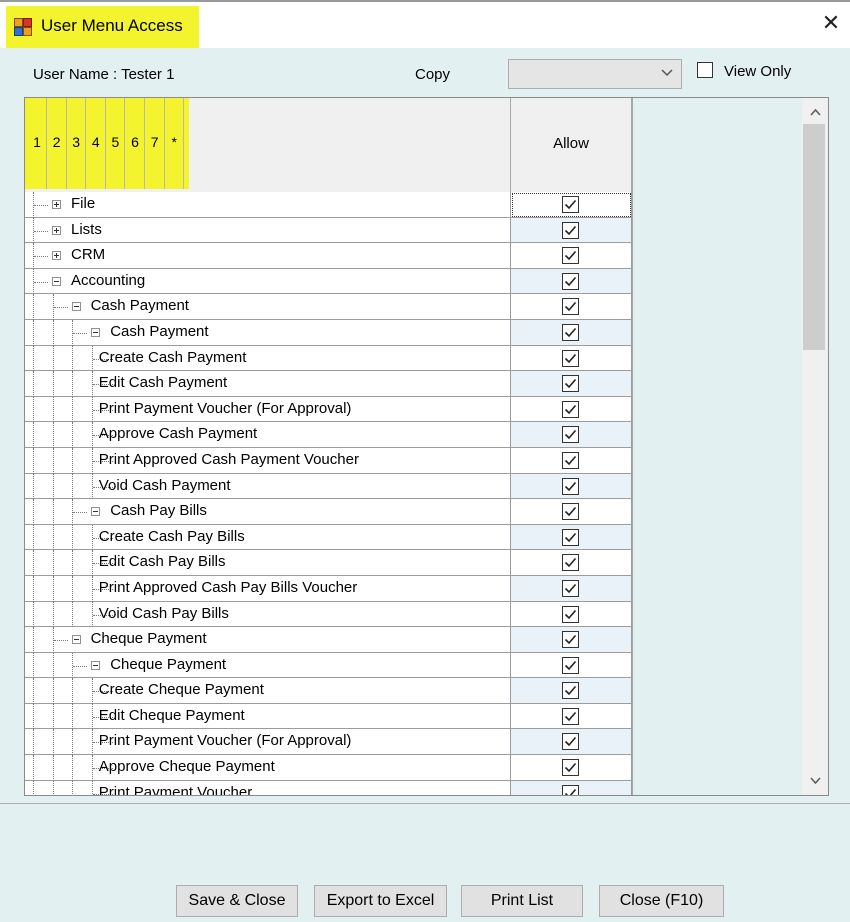 The image size is (850, 922). Describe the element at coordinates (380, 901) in the screenshot. I see `export-excel-button: Export to Excel` at that location.